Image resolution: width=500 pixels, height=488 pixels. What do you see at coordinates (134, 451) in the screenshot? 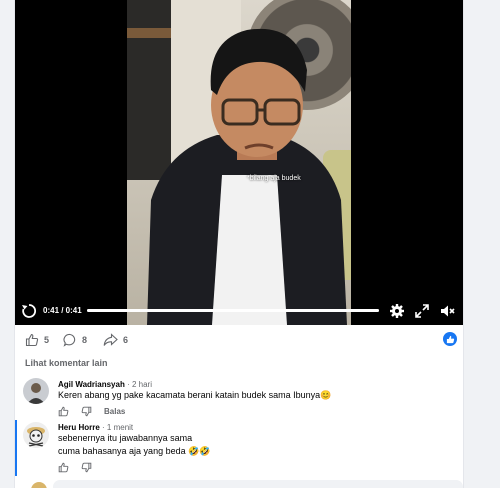
I see `comment-text-line: cuma bahasanya aja yang beda 🤣🤣` at bounding box center [134, 451].